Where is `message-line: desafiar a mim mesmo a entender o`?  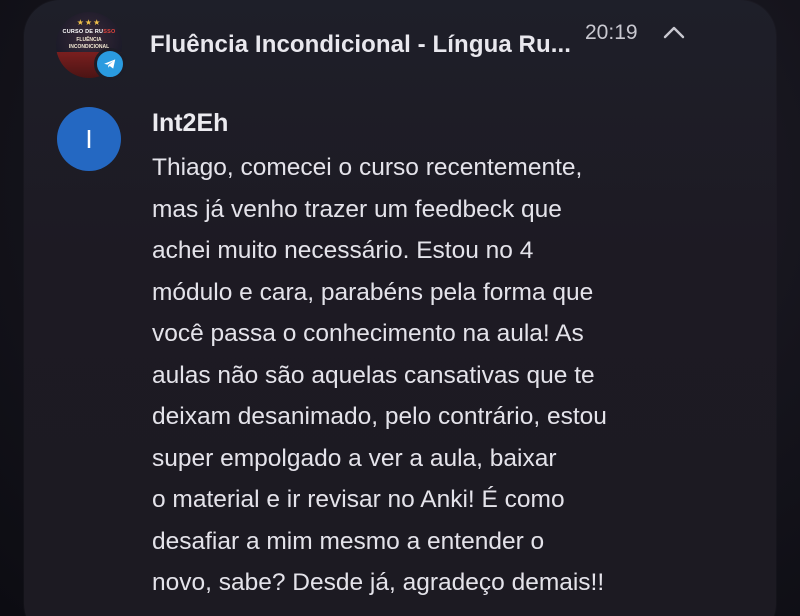
message-line: desafiar a mim mesmo a entender o is located at coordinates (348, 541).